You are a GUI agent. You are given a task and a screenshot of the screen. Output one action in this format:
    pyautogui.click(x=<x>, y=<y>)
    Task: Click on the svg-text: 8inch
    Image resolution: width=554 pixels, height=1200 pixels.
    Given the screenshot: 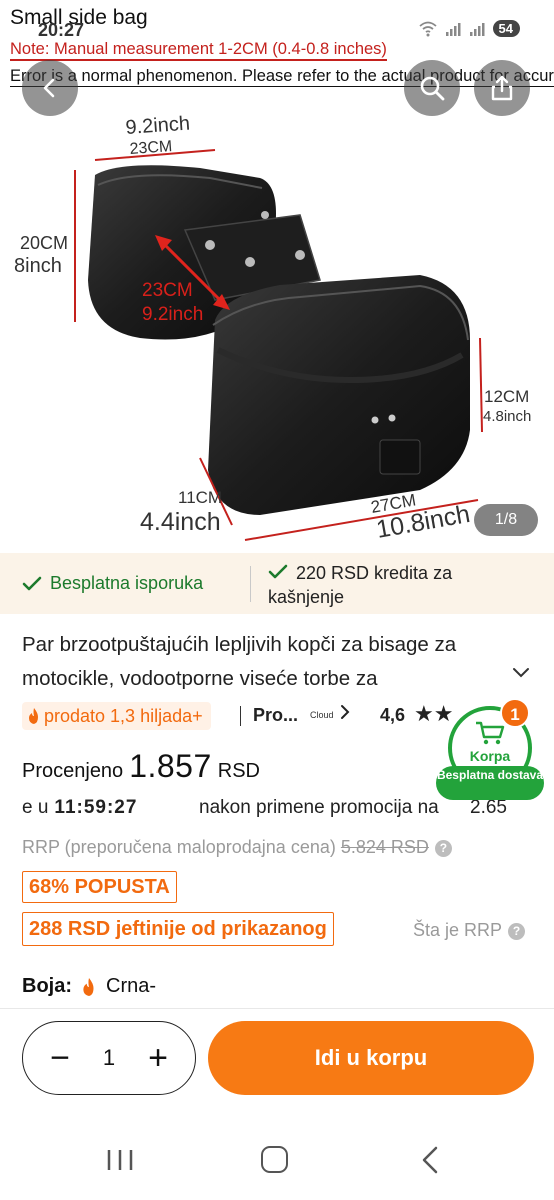 What is the action you would take?
    pyautogui.click(x=38, y=266)
    